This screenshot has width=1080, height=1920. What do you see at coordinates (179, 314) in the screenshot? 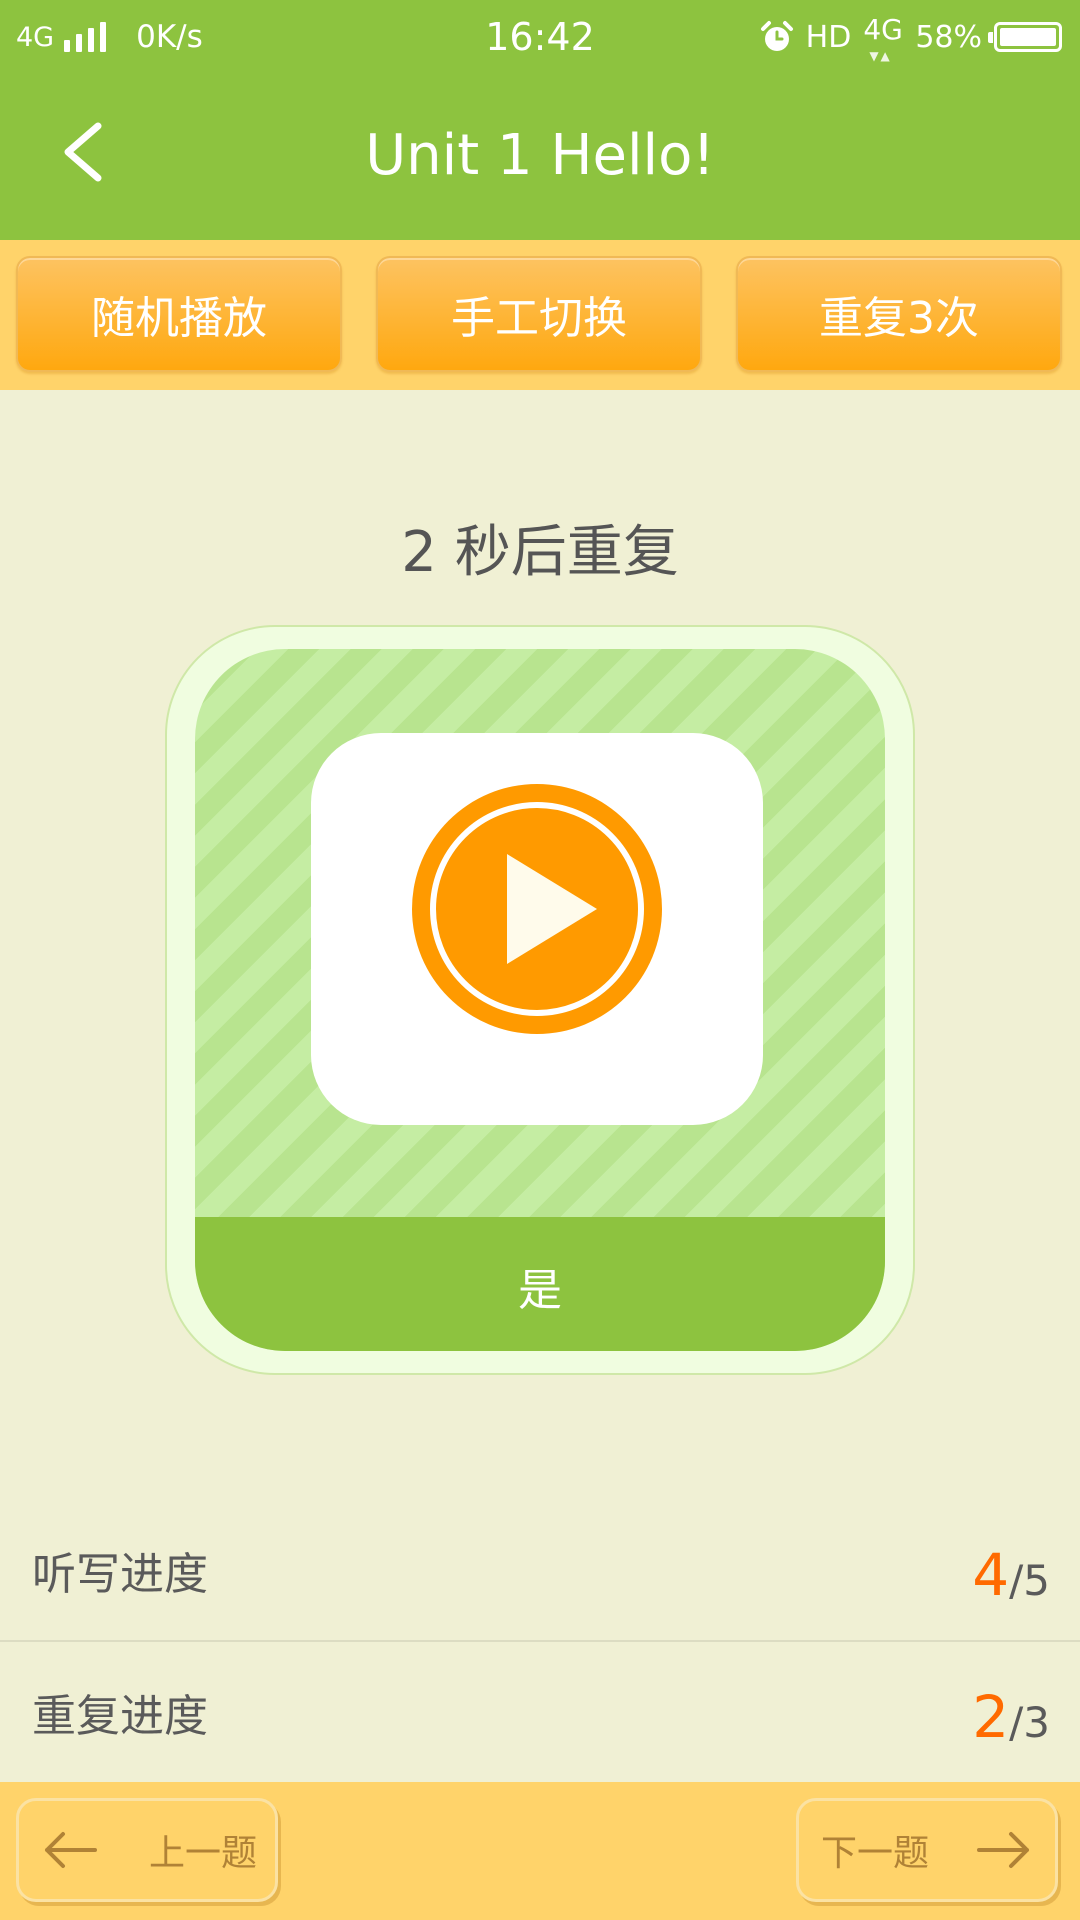
I see `random-play-button: 随机播放` at bounding box center [179, 314].